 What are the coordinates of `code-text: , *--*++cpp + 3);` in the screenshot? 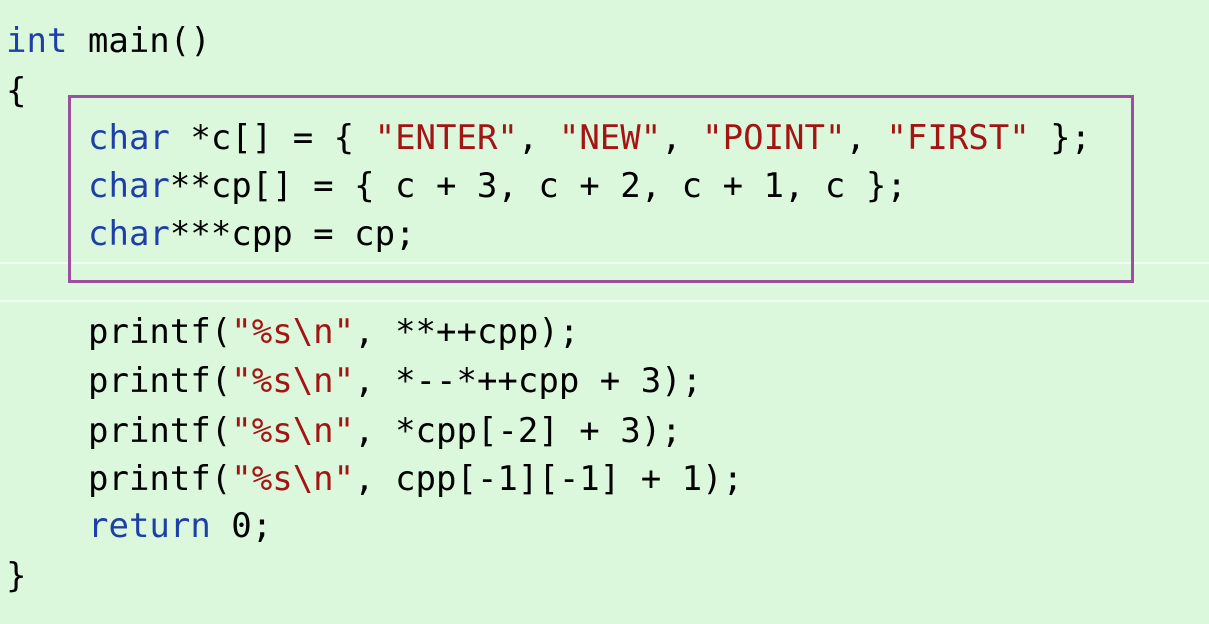 It's located at (528, 381).